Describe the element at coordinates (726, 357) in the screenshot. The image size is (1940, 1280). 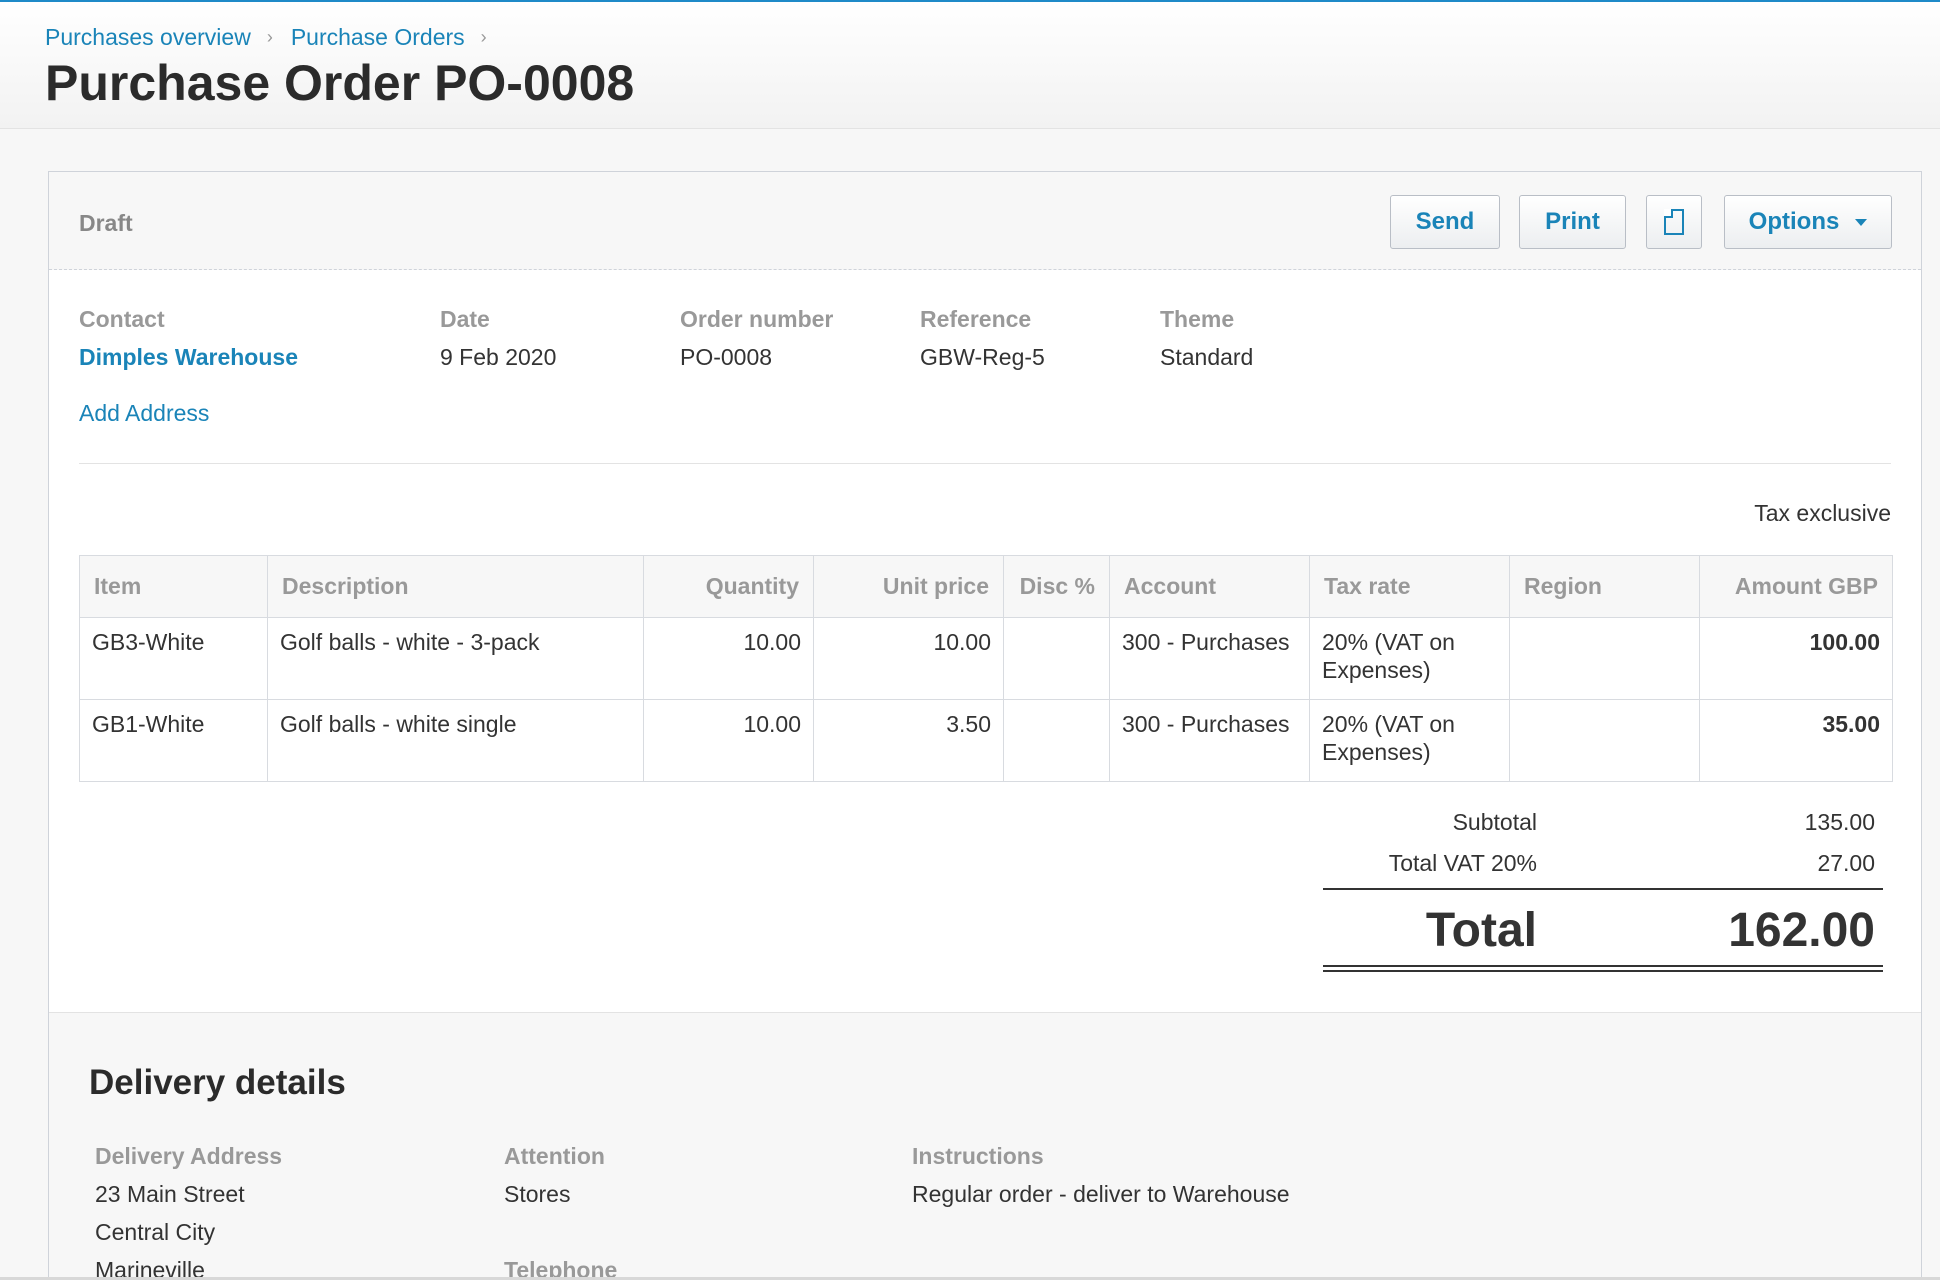
I see `order-number-value: PO-0008` at that location.